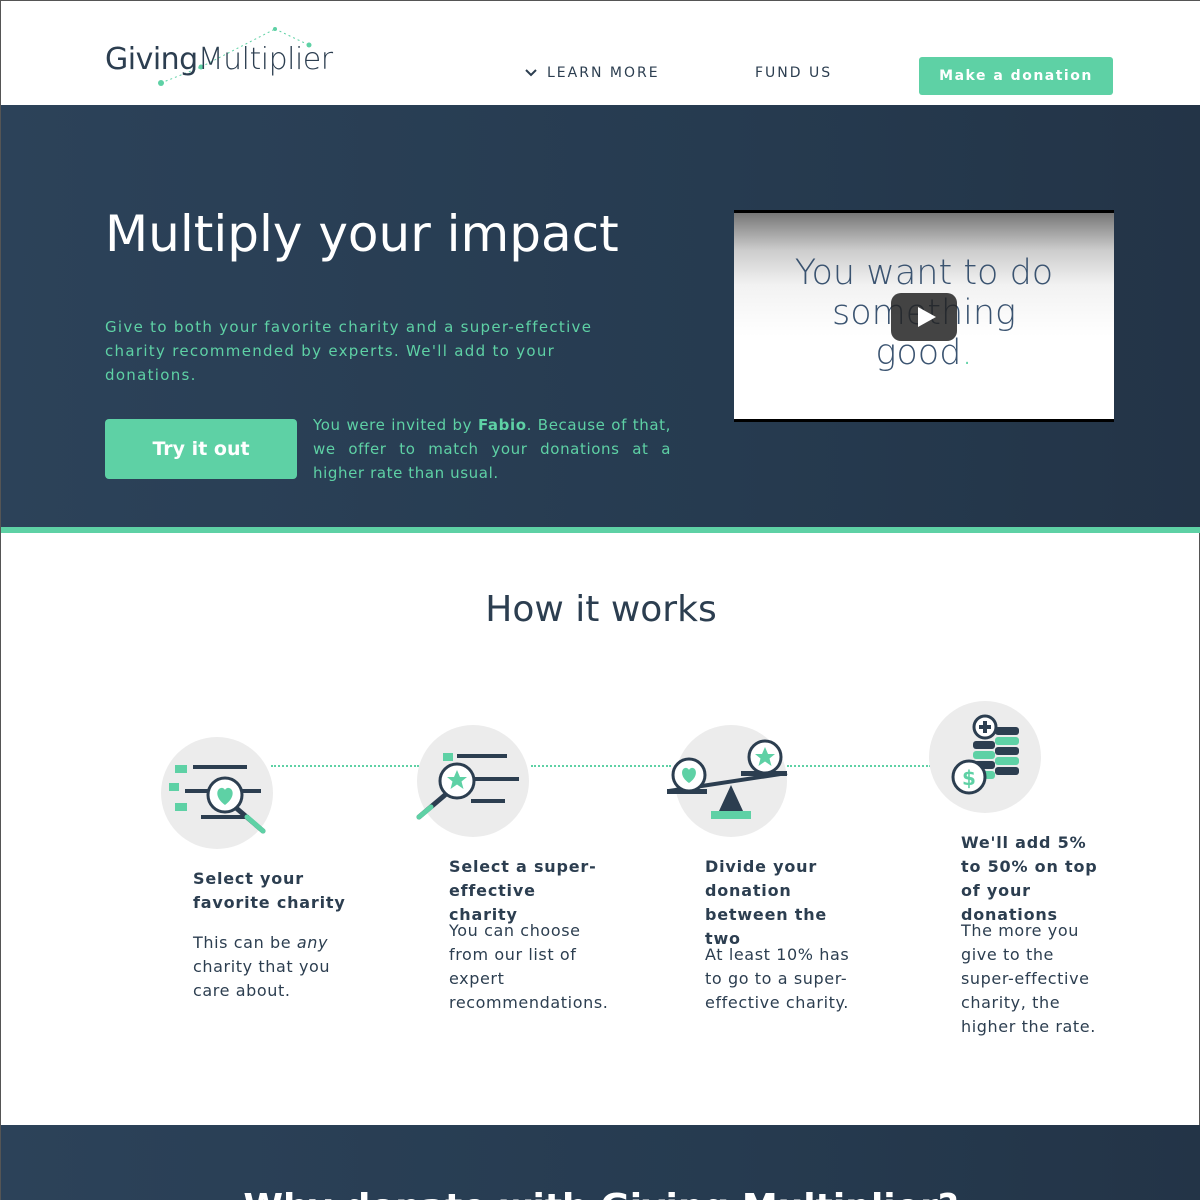  I want to click on hero-accent-bar, so click(600, 530).